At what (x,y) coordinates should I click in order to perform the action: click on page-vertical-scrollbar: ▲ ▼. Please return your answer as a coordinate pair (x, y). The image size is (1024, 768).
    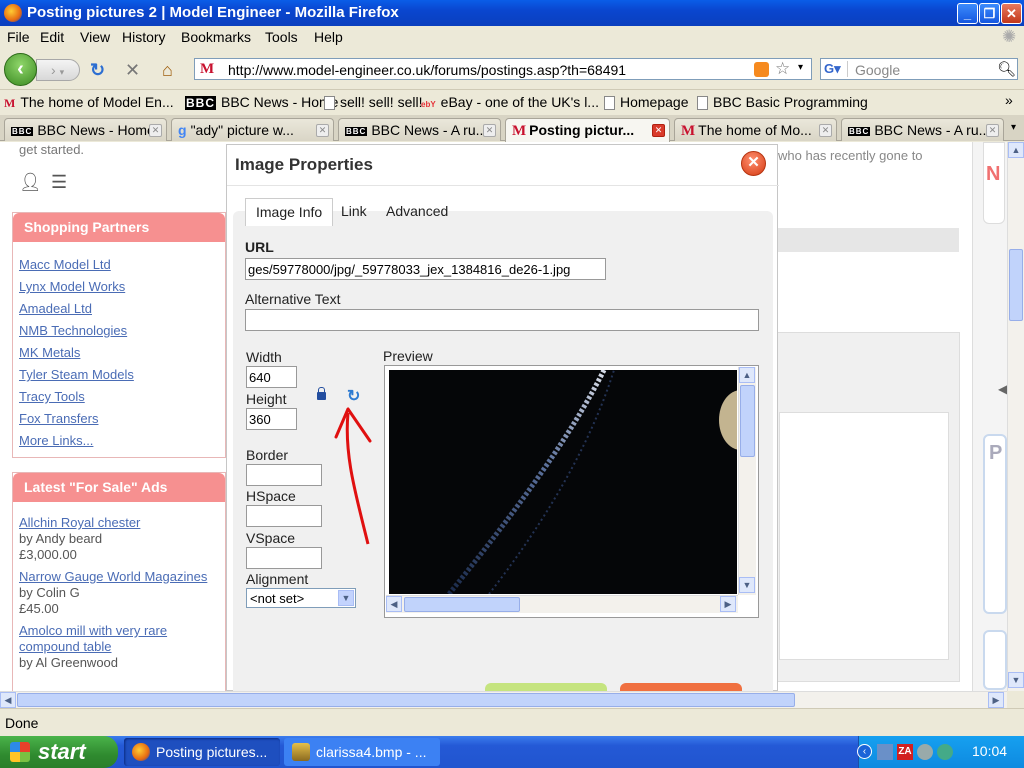
    Looking at the image, I should click on (1015, 416).